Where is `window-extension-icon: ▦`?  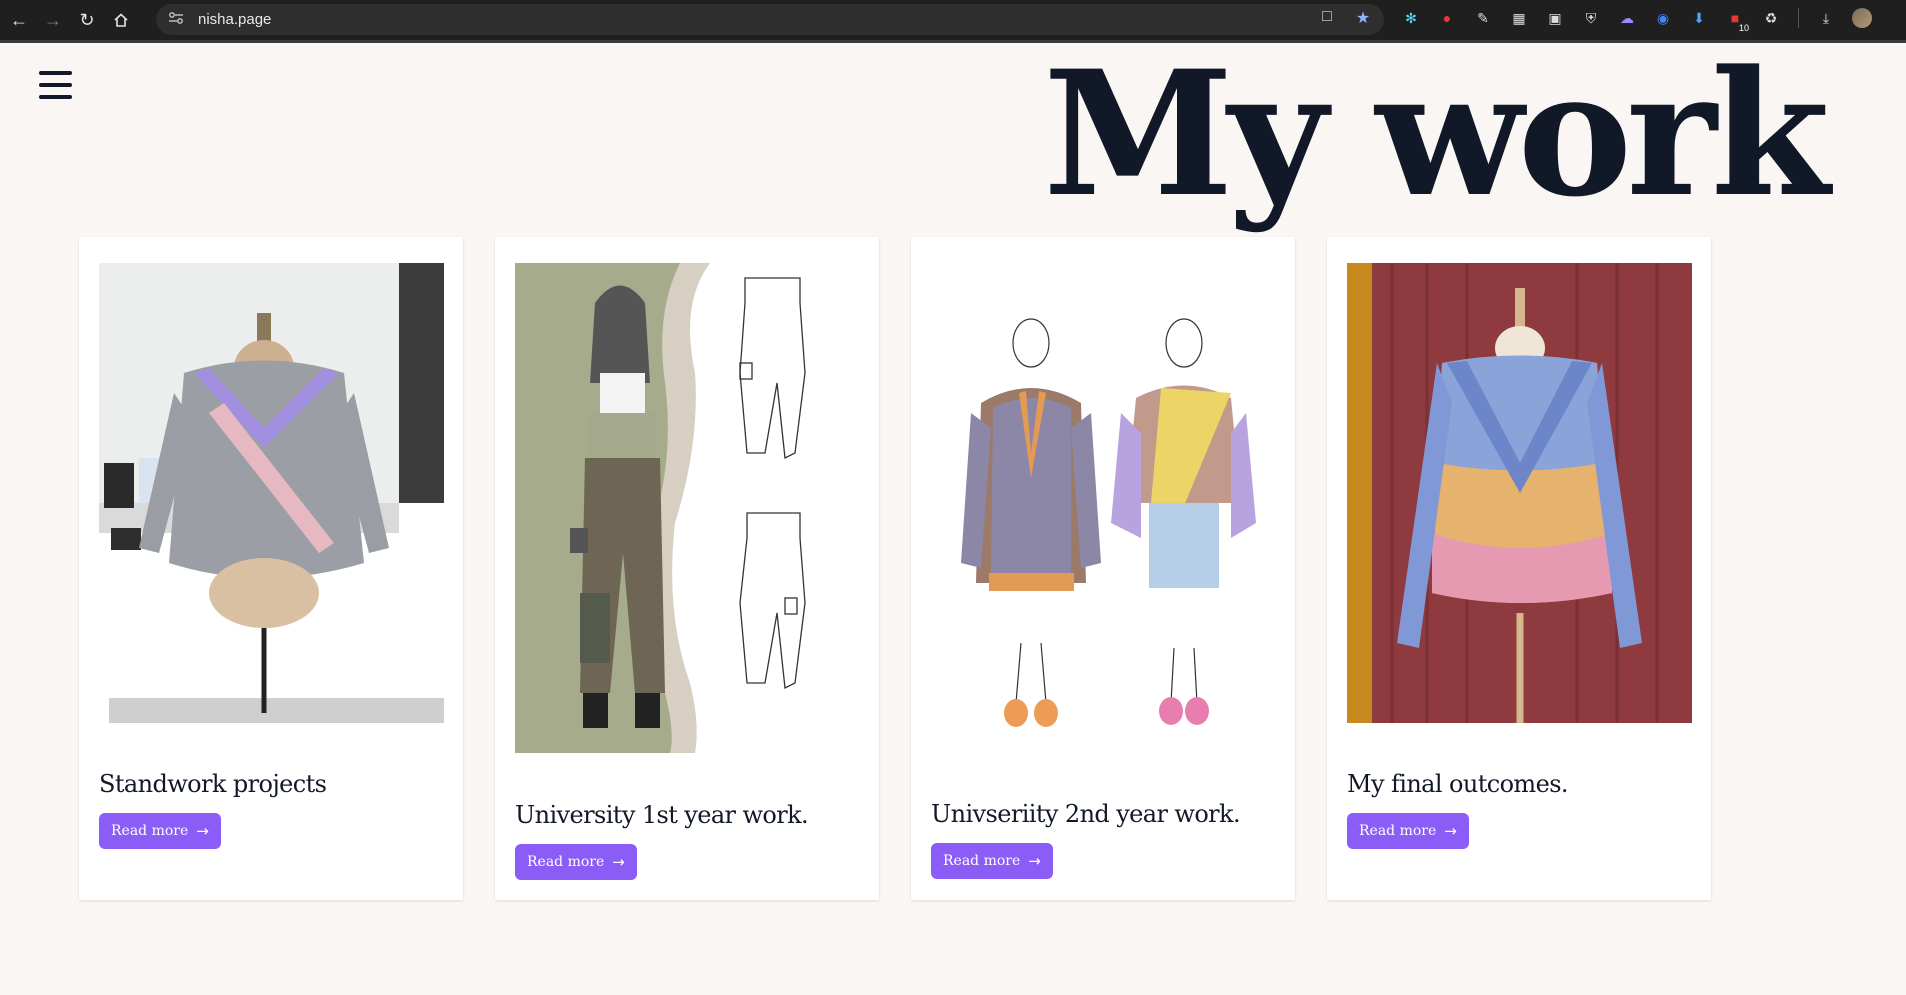 window-extension-icon: ▦ is located at coordinates (1519, 18).